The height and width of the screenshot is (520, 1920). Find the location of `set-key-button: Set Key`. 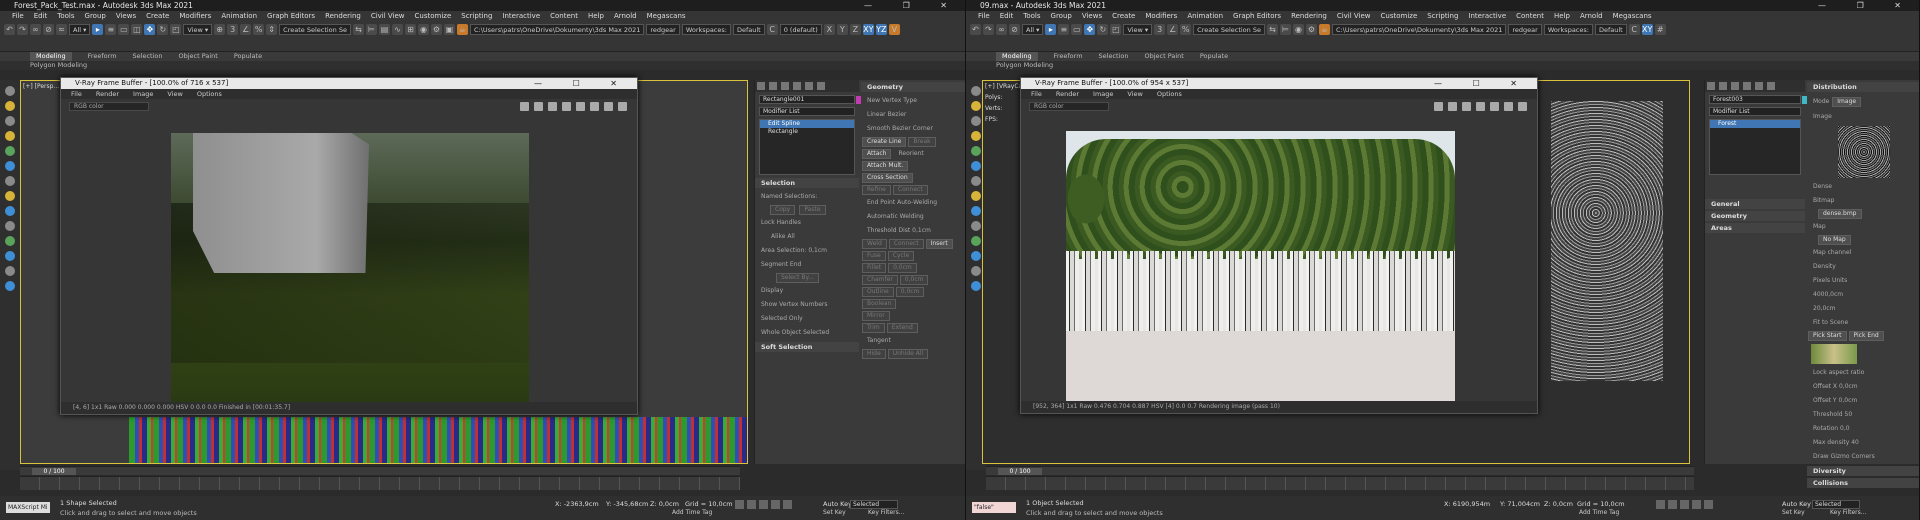

set-key-button: Set Key is located at coordinates (834, 512).